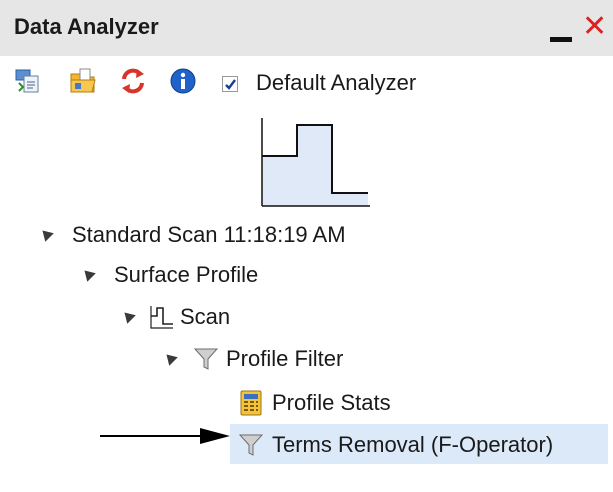 The image size is (613, 492). I want to click on checkbox-box, so click(230, 84).